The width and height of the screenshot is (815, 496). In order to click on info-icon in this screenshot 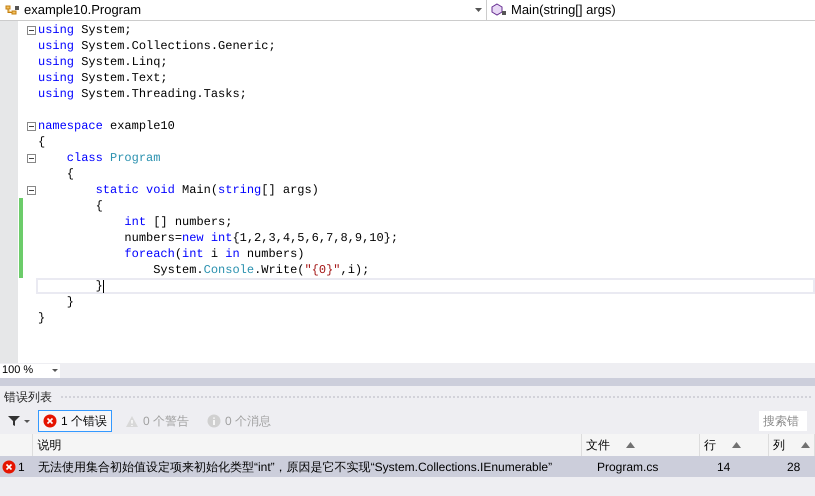, I will do `click(214, 421)`.